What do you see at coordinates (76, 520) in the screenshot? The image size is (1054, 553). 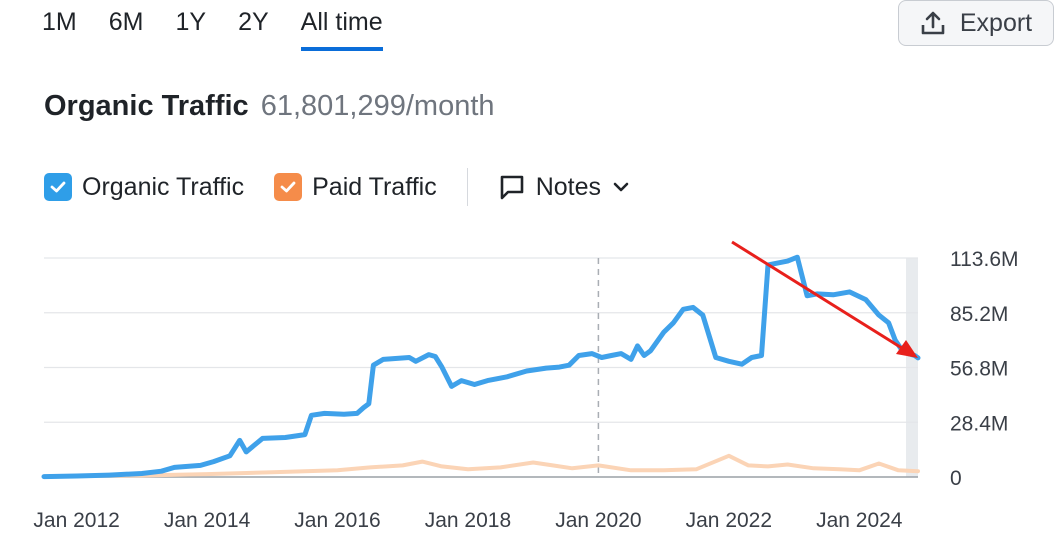 I see `x-tick-label: Jan 2012` at bounding box center [76, 520].